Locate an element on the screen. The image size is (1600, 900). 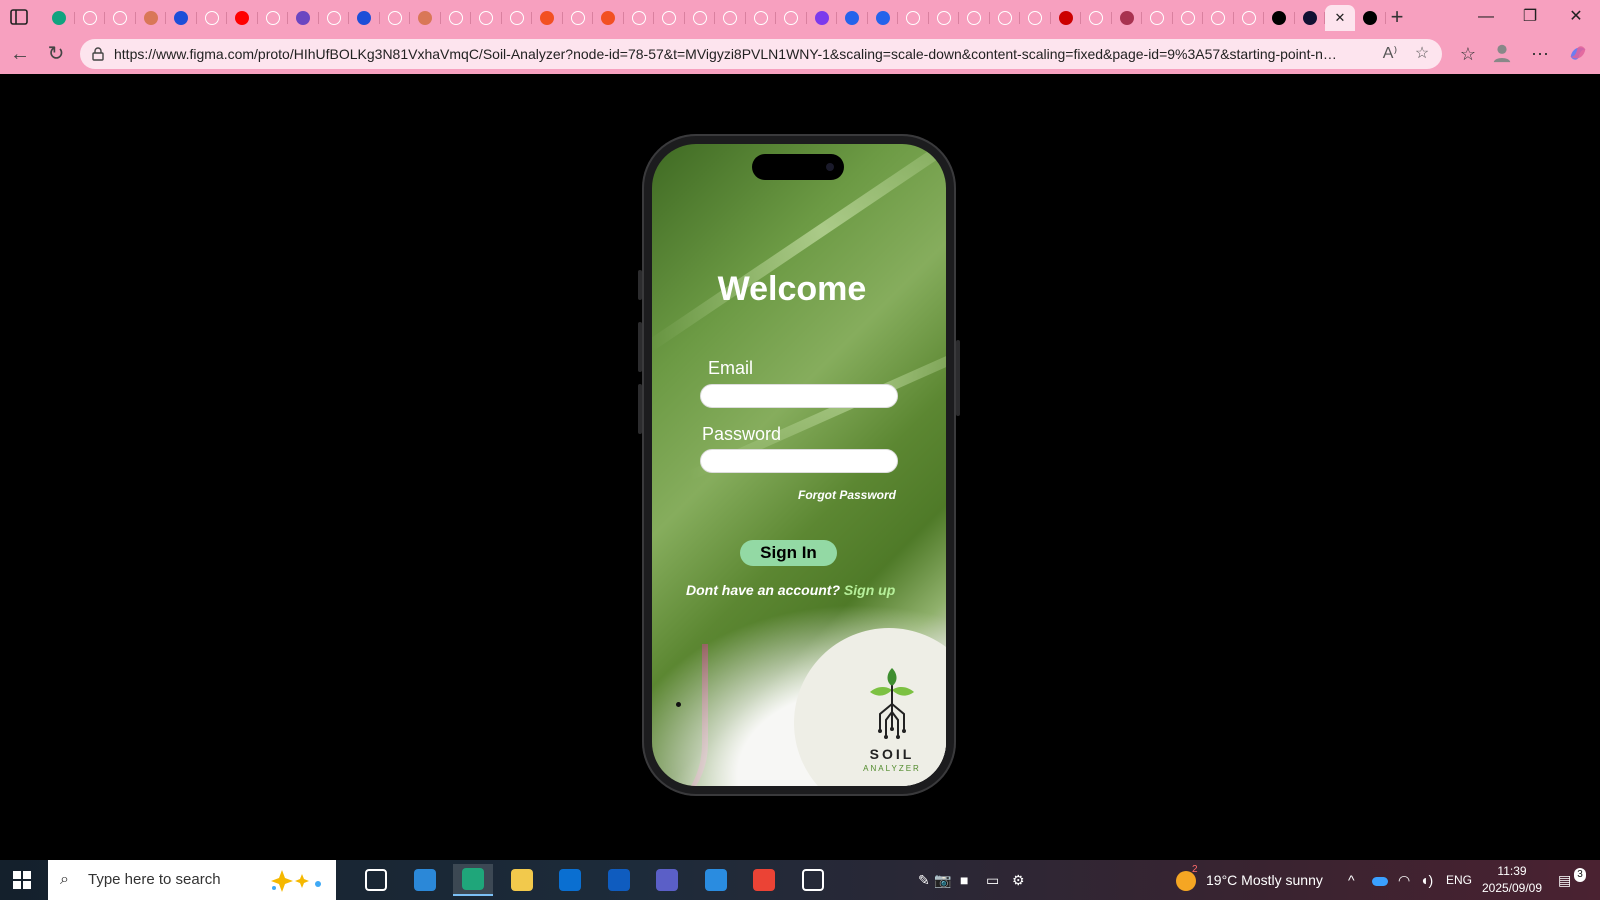
favorite-star-icon: ☆ is located at coordinates (1422, 54).